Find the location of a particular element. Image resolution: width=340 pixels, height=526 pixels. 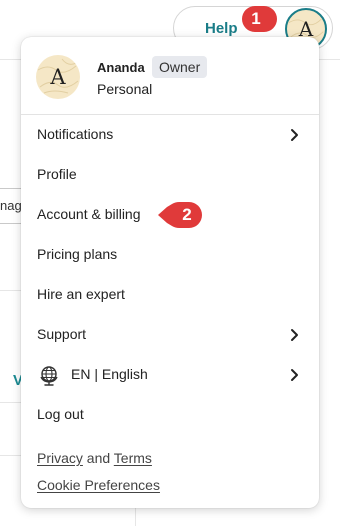

background-select-text: nag is located at coordinates (11, 205).